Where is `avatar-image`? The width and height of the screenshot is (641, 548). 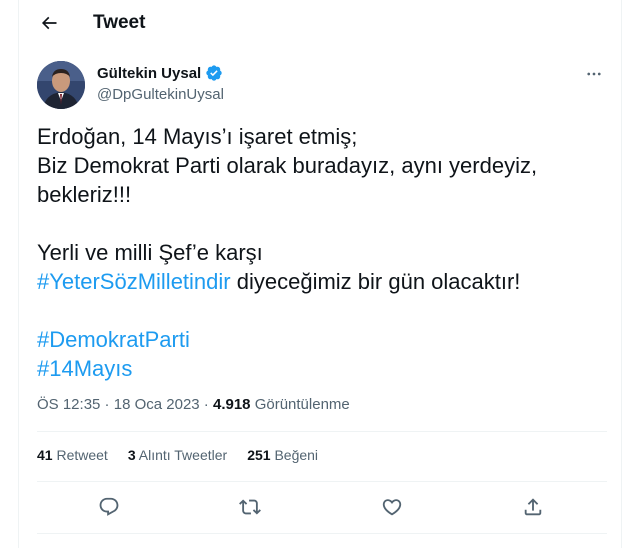
avatar-image is located at coordinates (61, 85).